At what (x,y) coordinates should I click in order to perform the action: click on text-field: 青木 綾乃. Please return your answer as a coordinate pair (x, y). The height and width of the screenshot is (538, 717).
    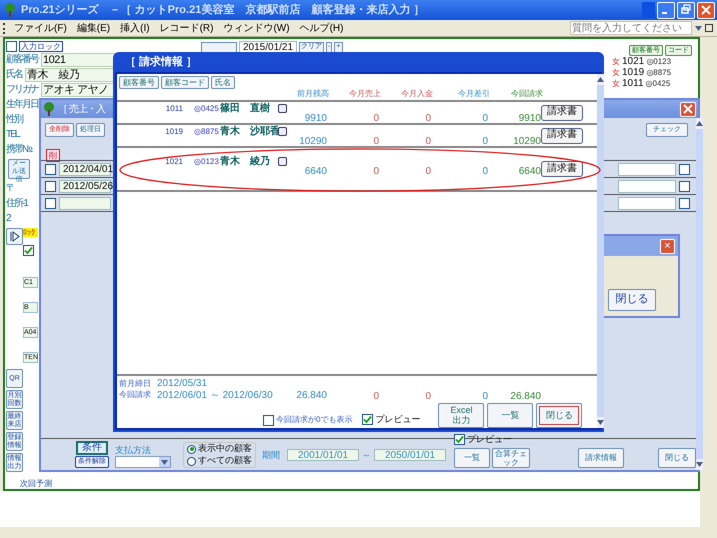
    Looking at the image, I should click on (70, 75).